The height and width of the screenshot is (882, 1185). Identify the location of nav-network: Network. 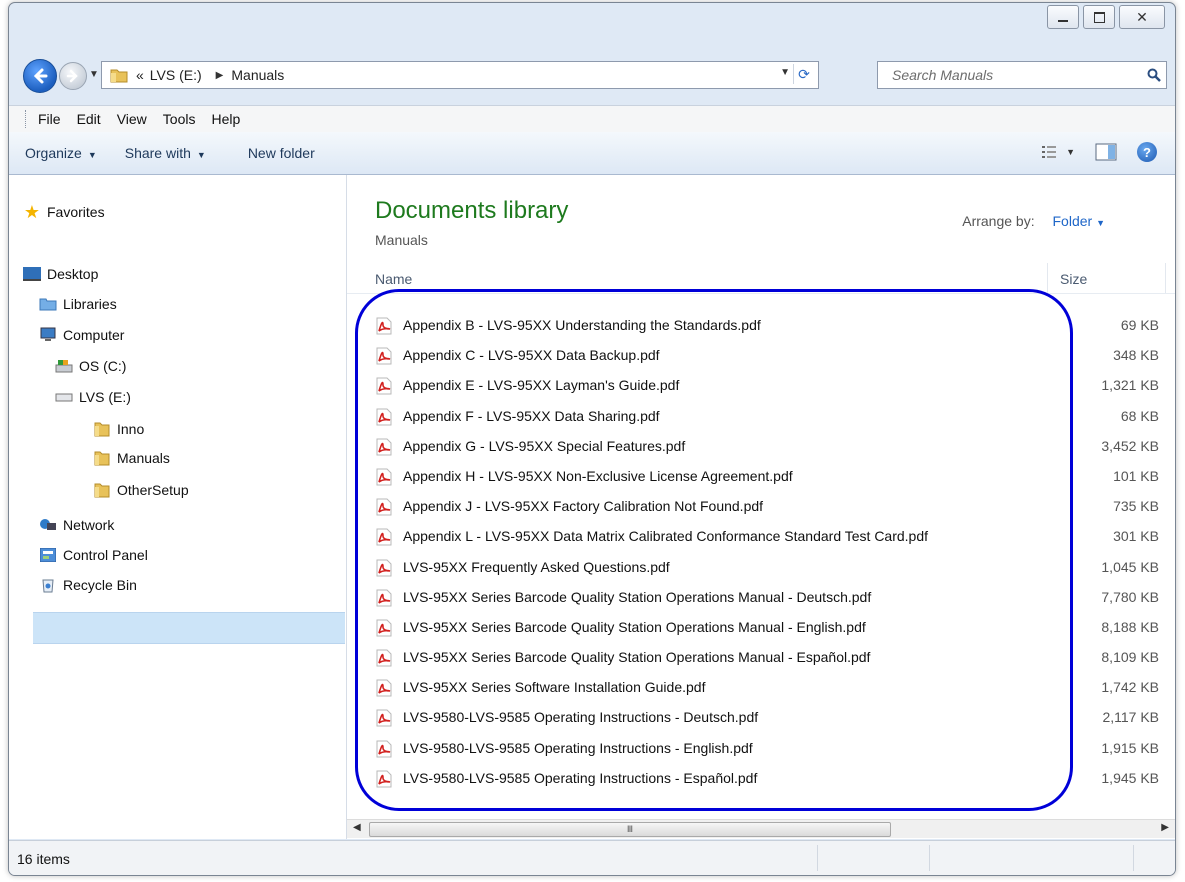
(76, 525).